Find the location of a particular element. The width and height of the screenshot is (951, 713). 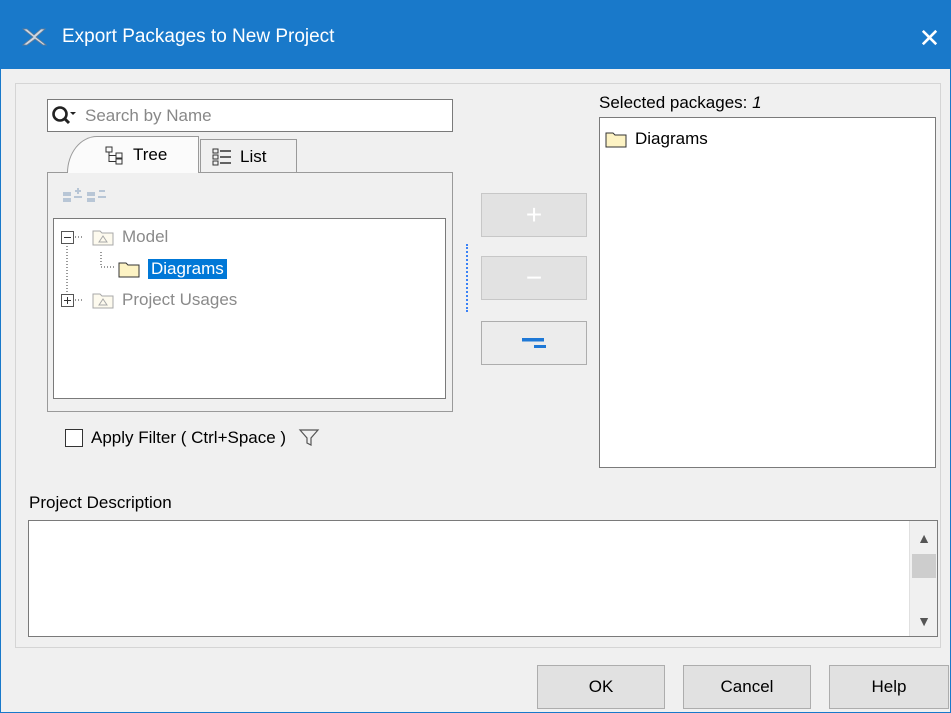

tree-item-diagrams: Diagrams is located at coordinates (172, 269).